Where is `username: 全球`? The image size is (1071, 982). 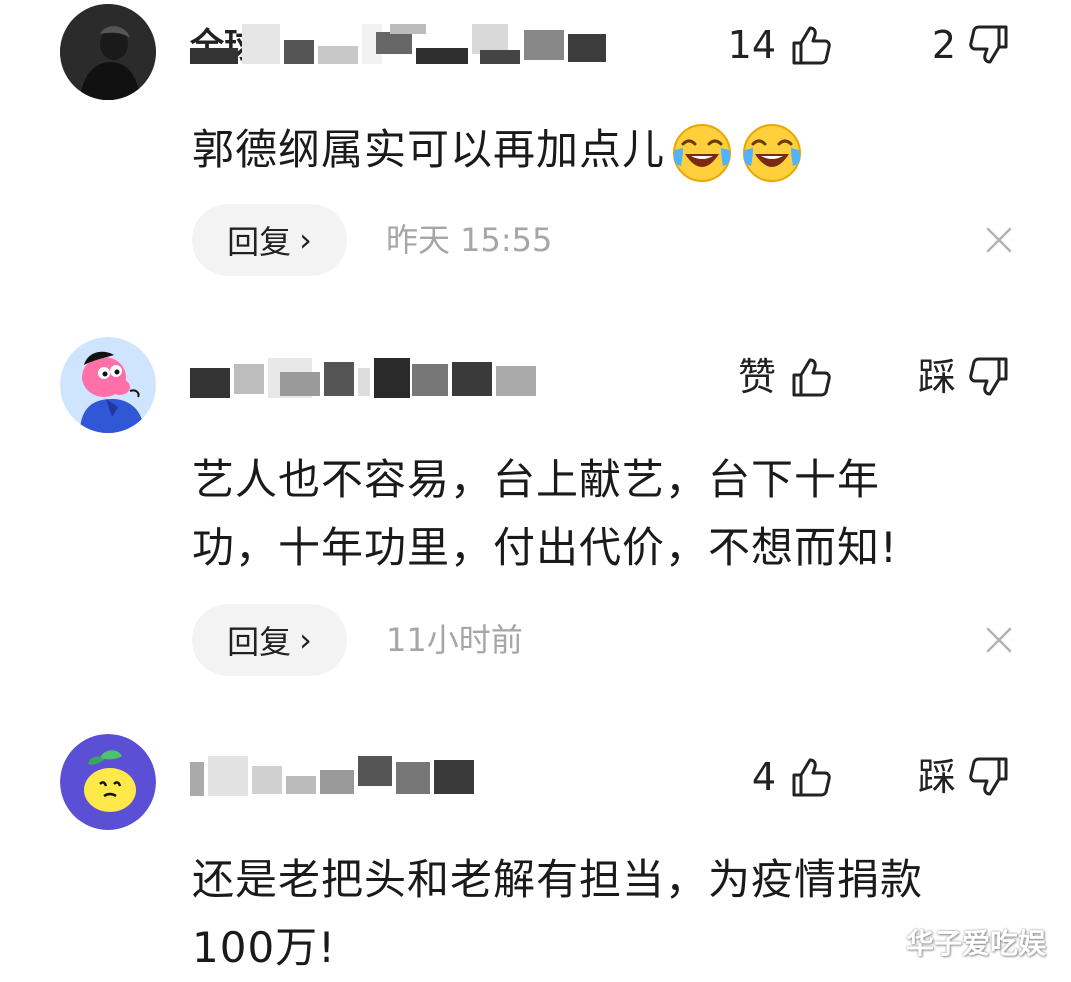 username: 全球 is located at coordinates (400, 46).